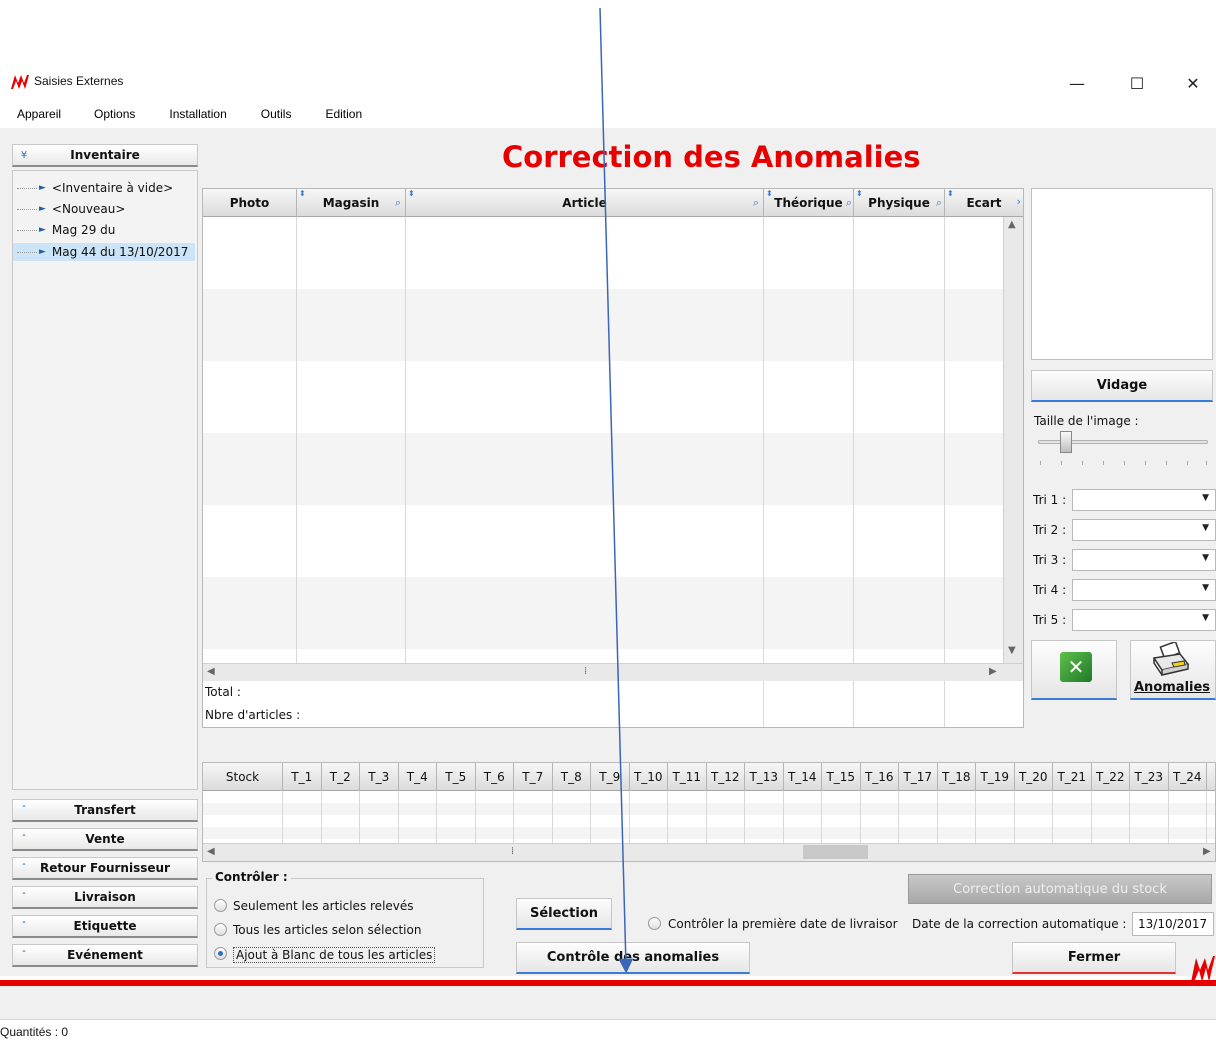  I want to click on size-column-header: T_9, so click(610, 777).